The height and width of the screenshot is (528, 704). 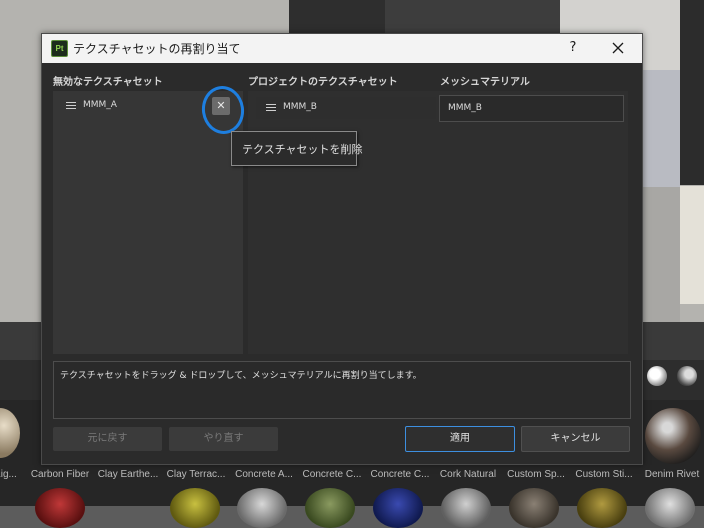 I want to click on cancel-button: キャンセル, so click(x=575, y=439).